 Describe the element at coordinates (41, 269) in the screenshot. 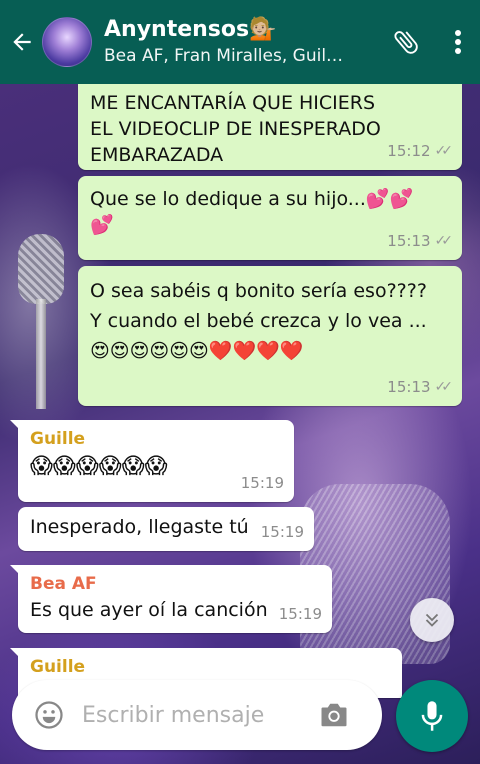

I see `wallpaper-microphone` at that location.